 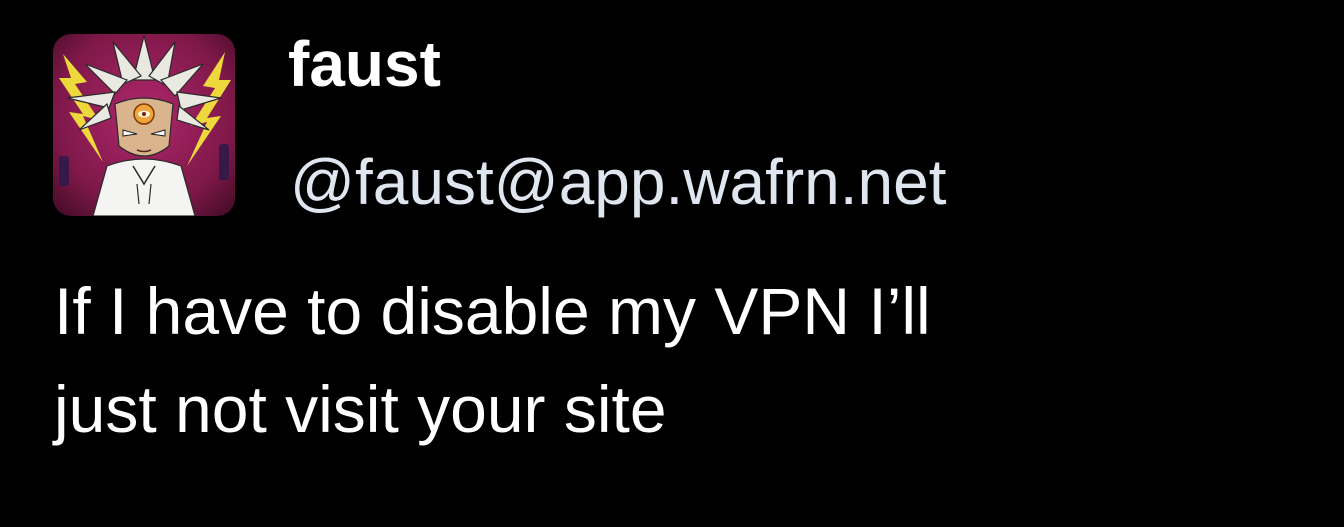 I want to click on display-name: faust, so click(x=364, y=64).